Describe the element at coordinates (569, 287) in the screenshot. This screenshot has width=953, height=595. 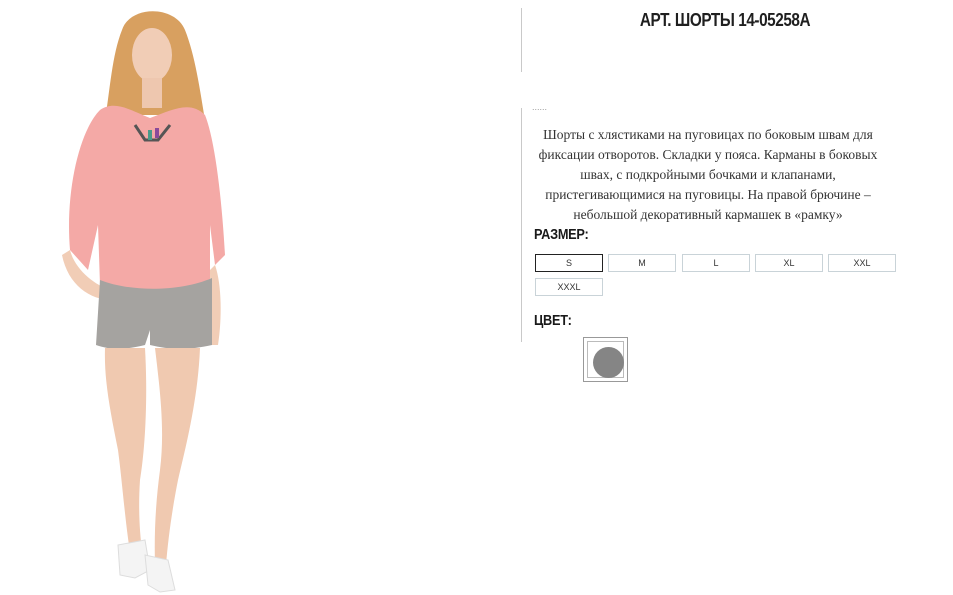
I see `size-option-xxxl: XXXL` at that location.